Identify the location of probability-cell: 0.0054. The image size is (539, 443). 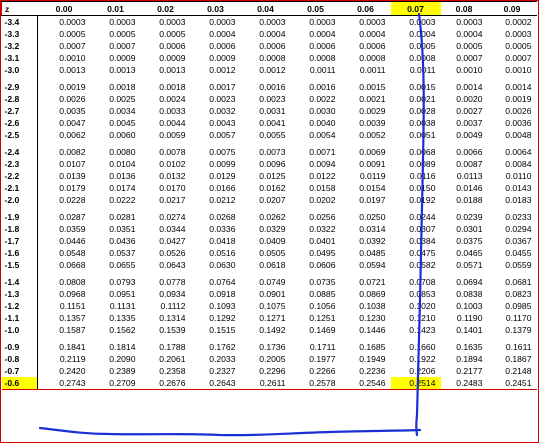
(322, 135).